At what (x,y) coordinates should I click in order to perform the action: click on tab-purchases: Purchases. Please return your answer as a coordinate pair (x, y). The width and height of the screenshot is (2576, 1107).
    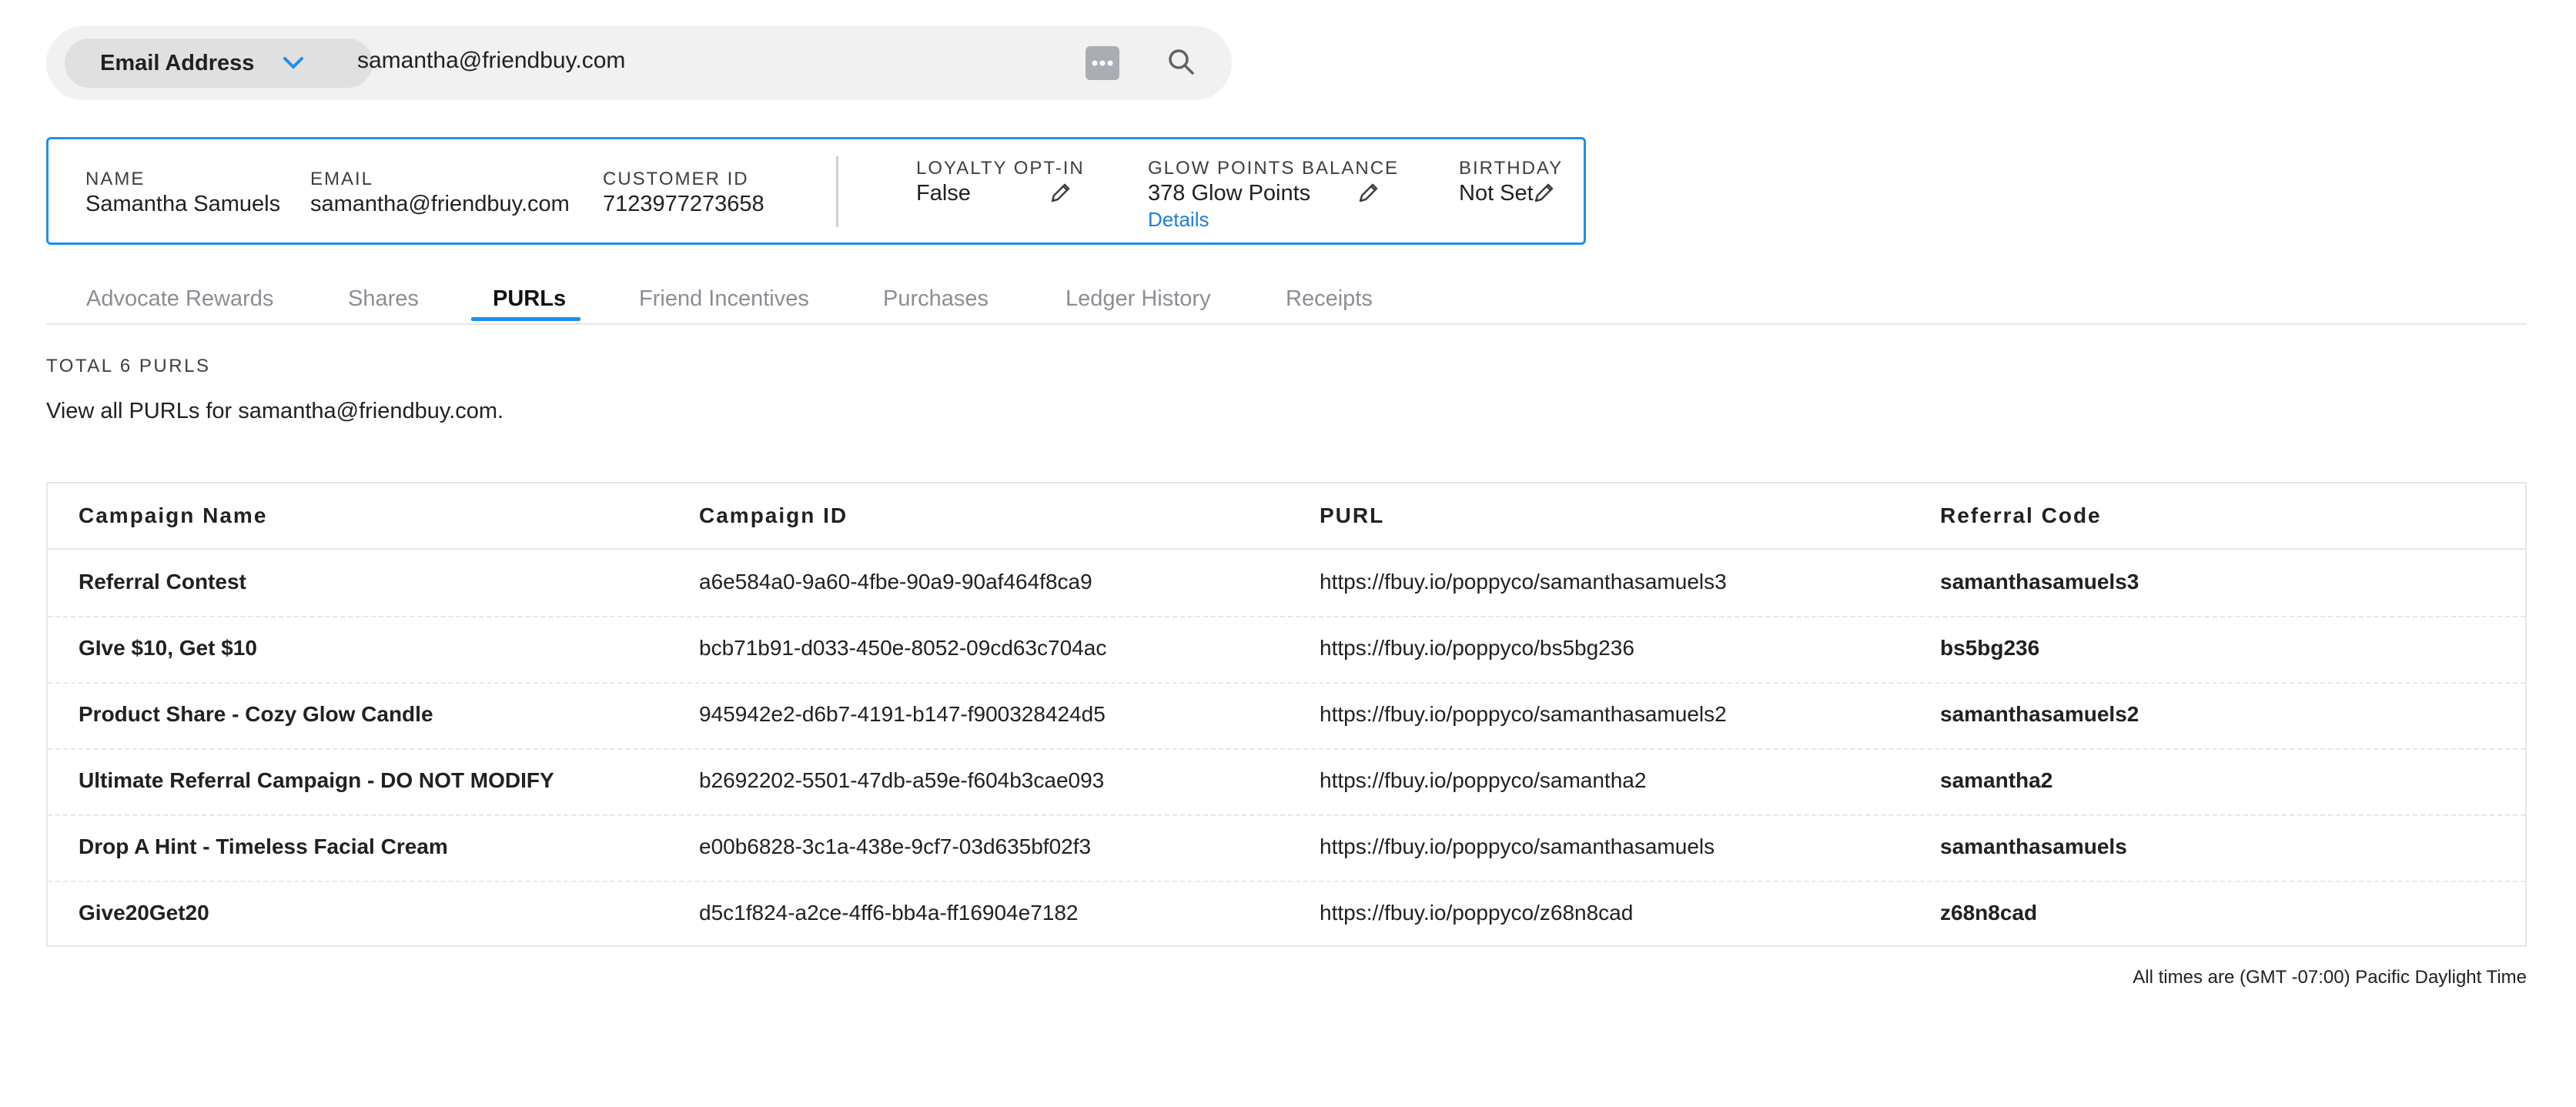
    Looking at the image, I should click on (936, 299).